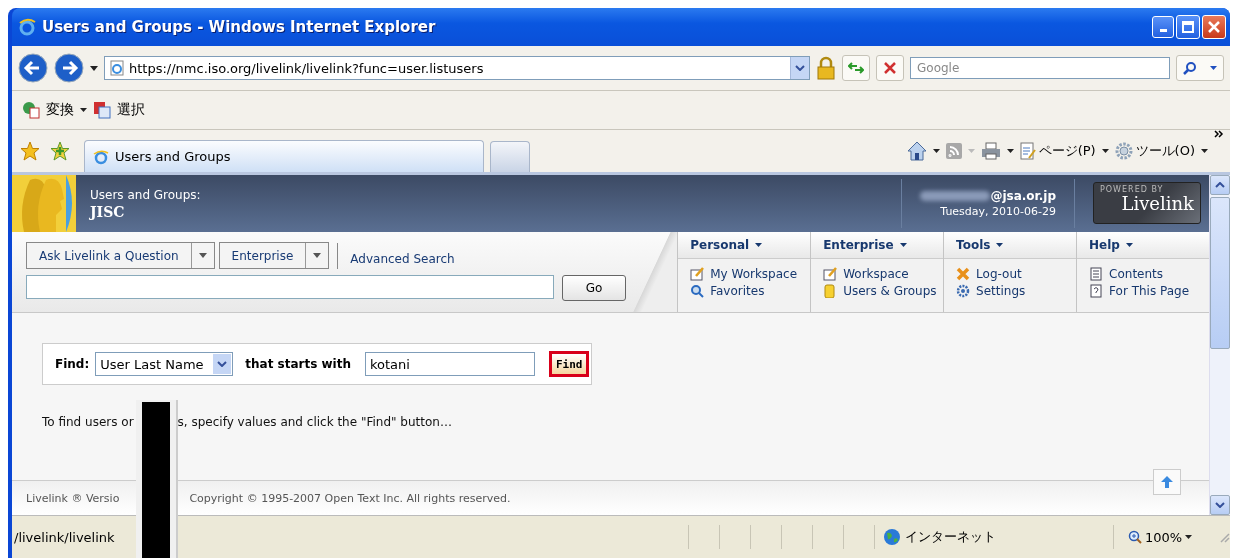 The width and height of the screenshot is (1234, 558). I want to click on back-to-top-button, so click(1167, 482).